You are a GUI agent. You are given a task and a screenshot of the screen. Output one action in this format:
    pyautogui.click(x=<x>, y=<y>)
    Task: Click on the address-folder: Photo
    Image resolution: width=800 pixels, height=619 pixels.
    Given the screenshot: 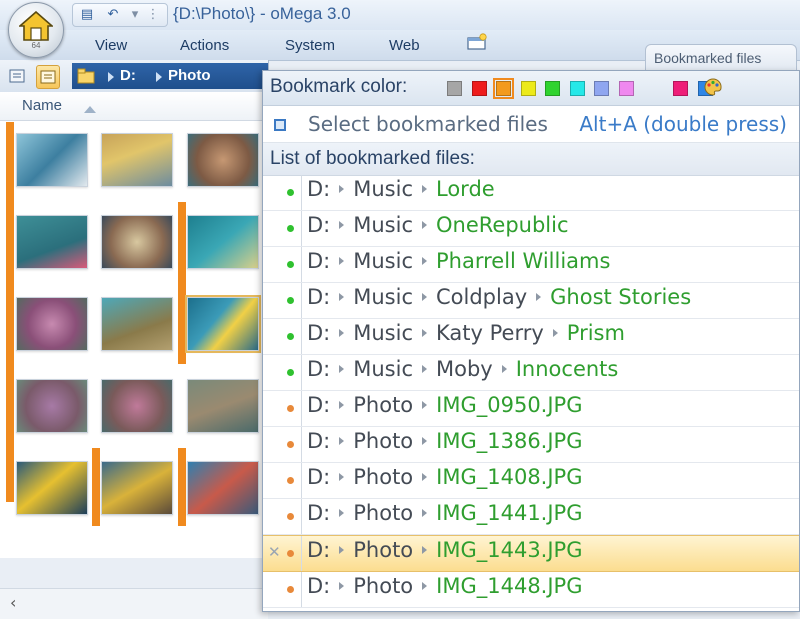 What is the action you would take?
    pyautogui.click(x=189, y=75)
    